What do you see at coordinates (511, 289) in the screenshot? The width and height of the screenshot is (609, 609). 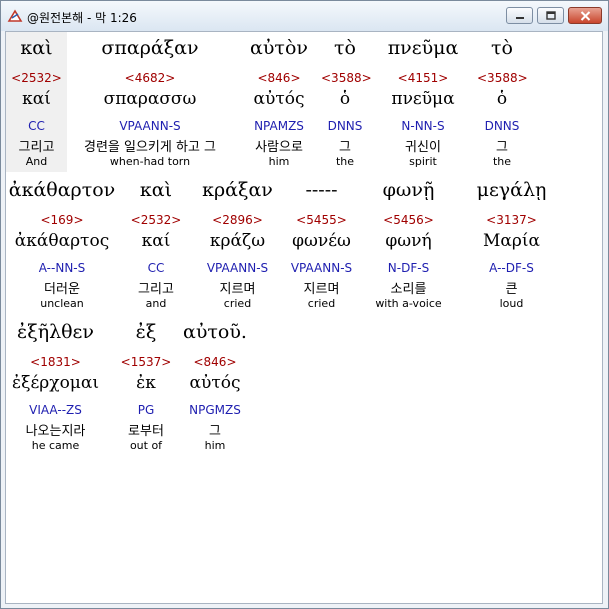 I see `korean-gloss: 큰` at bounding box center [511, 289].